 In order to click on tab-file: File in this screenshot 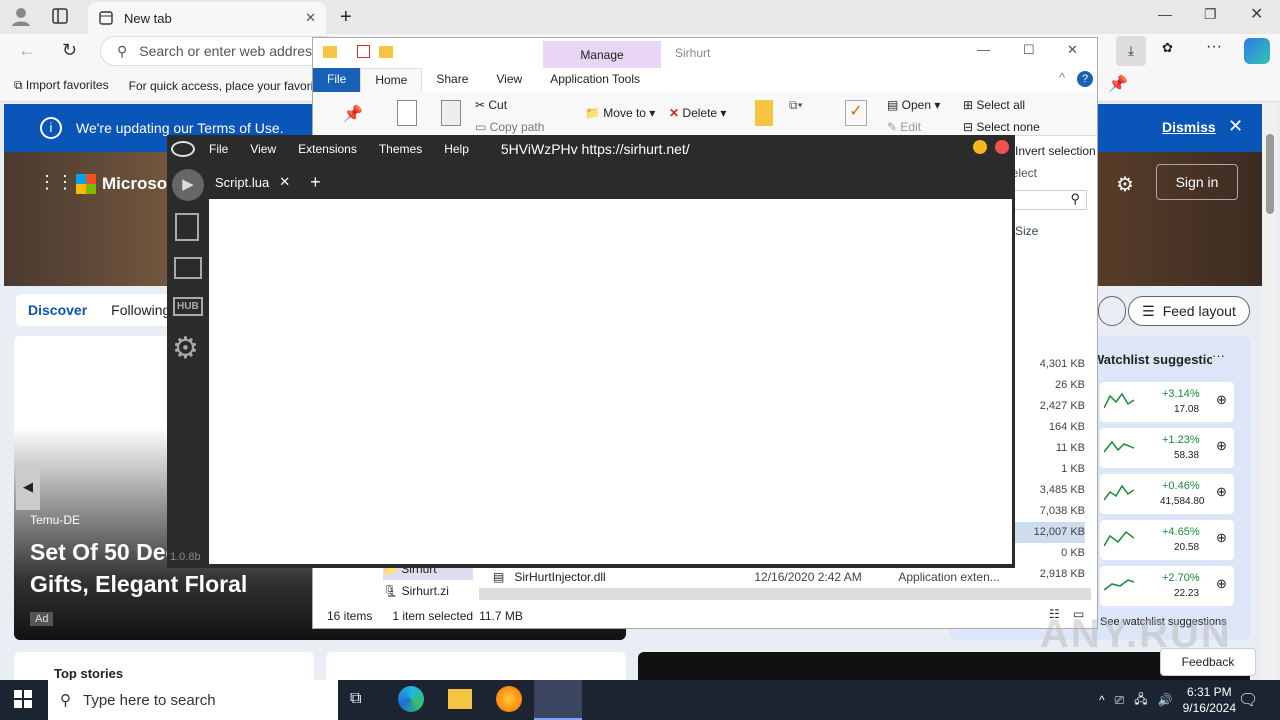, I will do `click(337, 80)`.